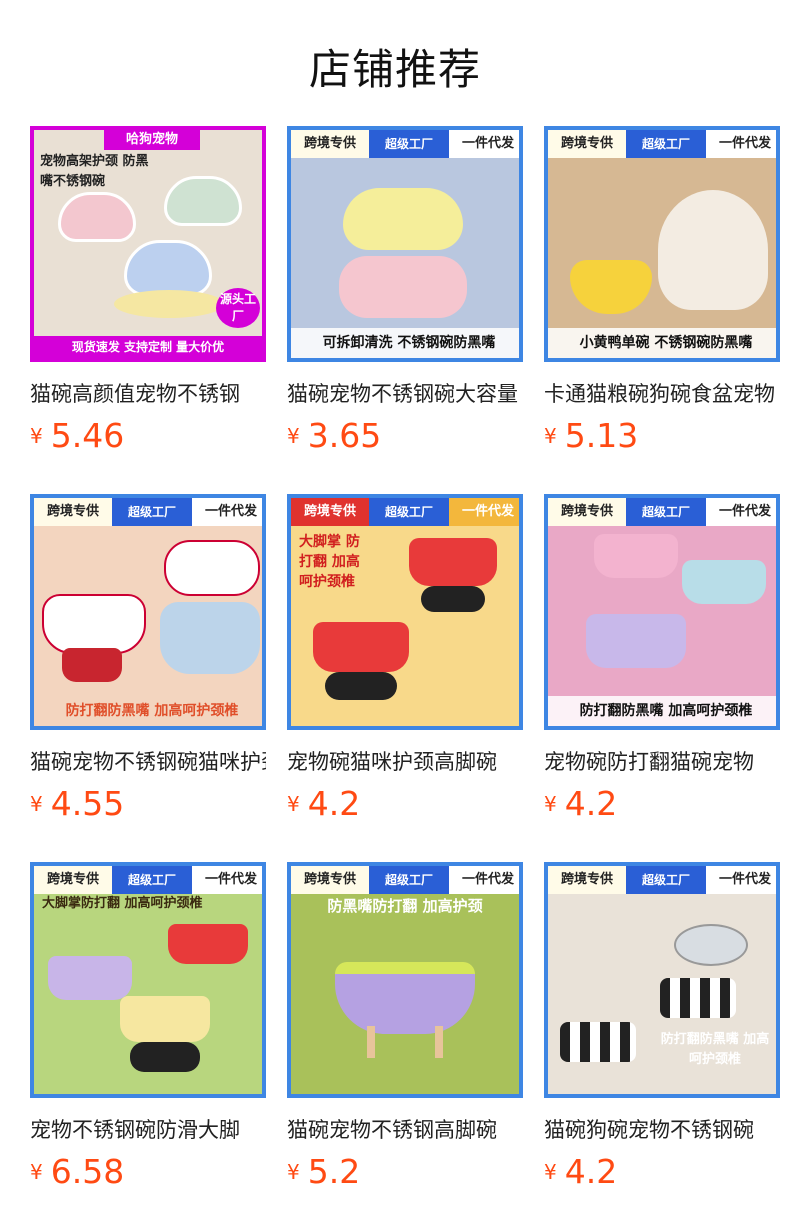 The width and height of the screenshot is (790, 1232). I want to click on product-image: 哈狗宠物 宠物高架护颈 防黑嘴不锈钢碗 源头工厂 现货速发 支持定制 量大价优, so click(148, 244).